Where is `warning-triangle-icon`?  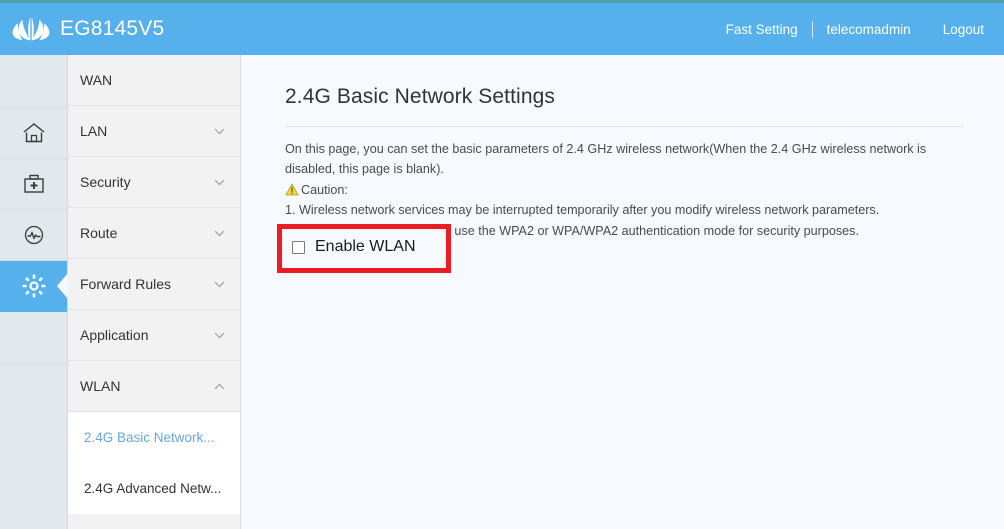 warning-triangle-icon is located at coordinates (292, 190).